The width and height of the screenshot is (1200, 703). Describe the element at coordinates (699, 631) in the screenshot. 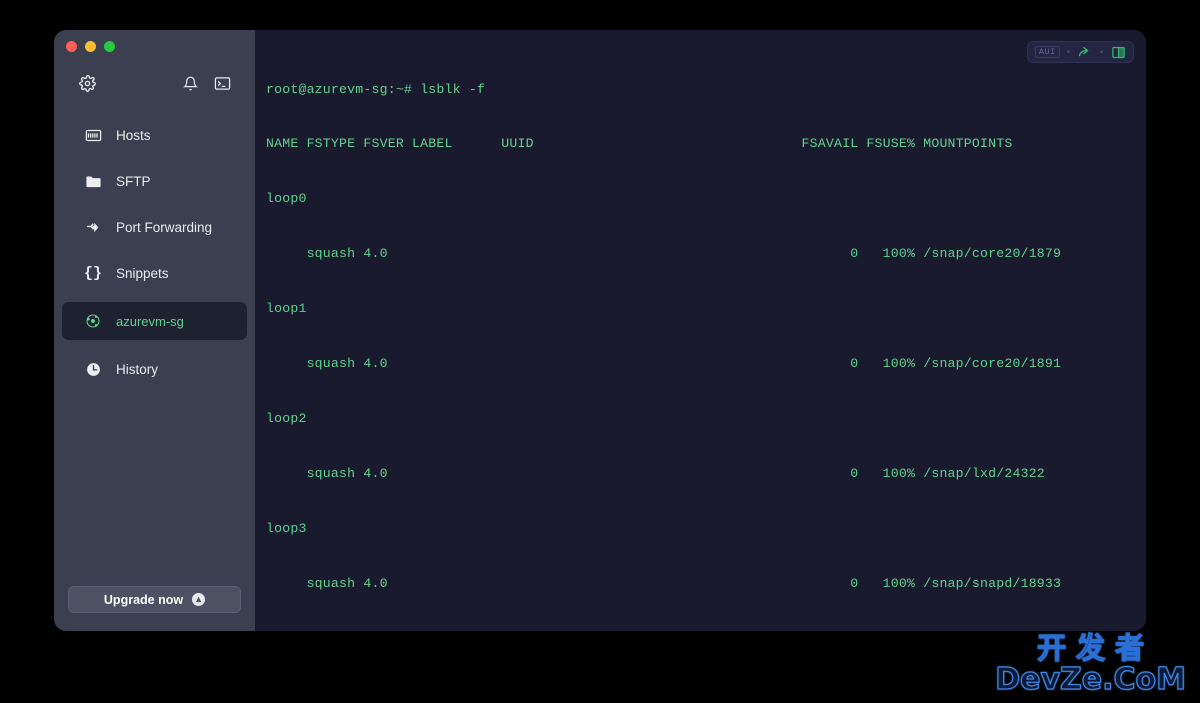

I see `terminal-line: loop4` at that location.